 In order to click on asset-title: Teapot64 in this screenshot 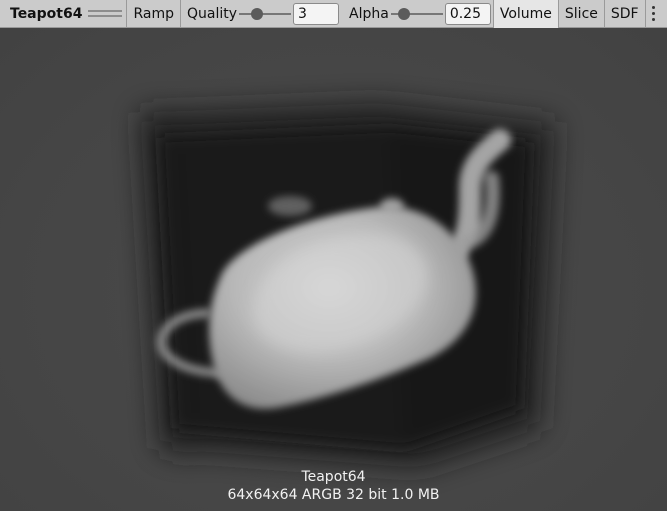, I will do `click(46, 13)`.